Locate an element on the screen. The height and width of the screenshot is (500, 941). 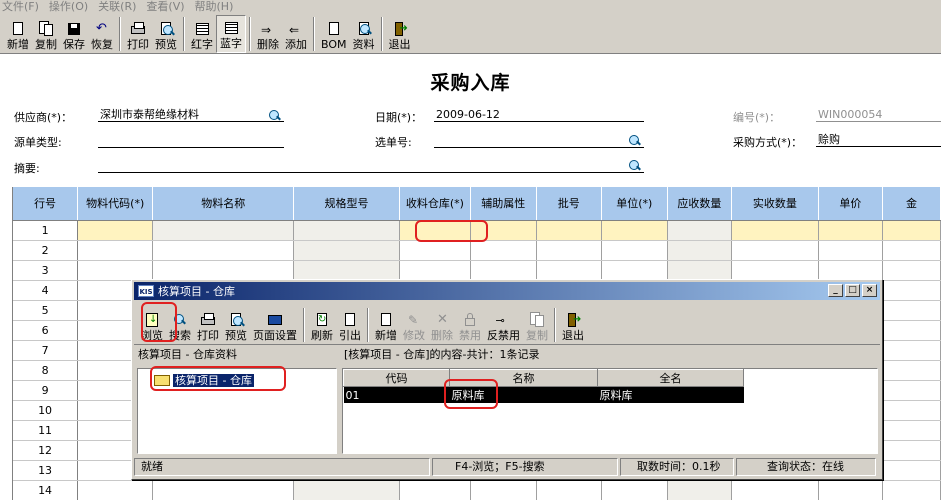
row-number: 8 is located at coordinates (46, 370).